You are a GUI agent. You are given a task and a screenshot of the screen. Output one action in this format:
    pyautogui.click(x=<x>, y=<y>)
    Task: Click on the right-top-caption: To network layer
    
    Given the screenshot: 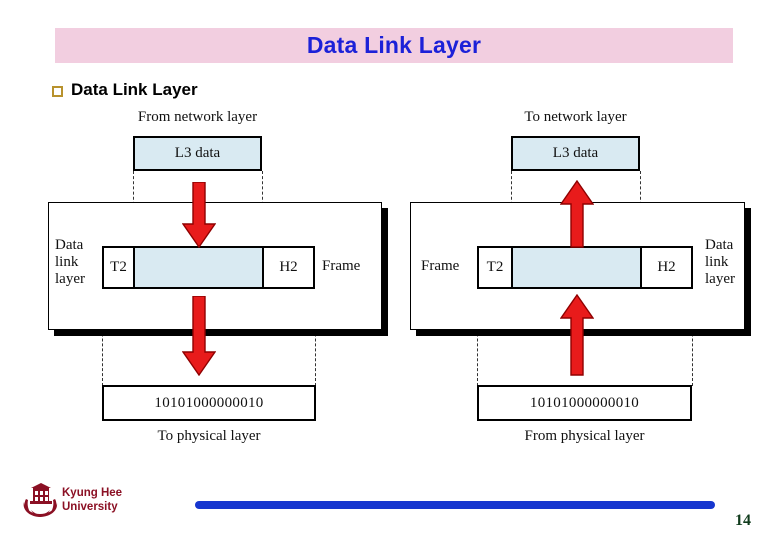 What is the action you would take?
    pyautogui.click(x=575, y=117)
    